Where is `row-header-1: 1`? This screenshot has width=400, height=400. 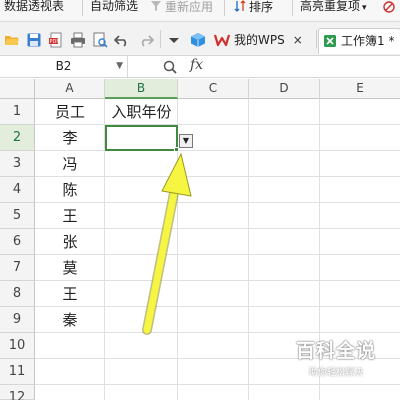
row-header-1: 1 is located at coordinates (17, 112).